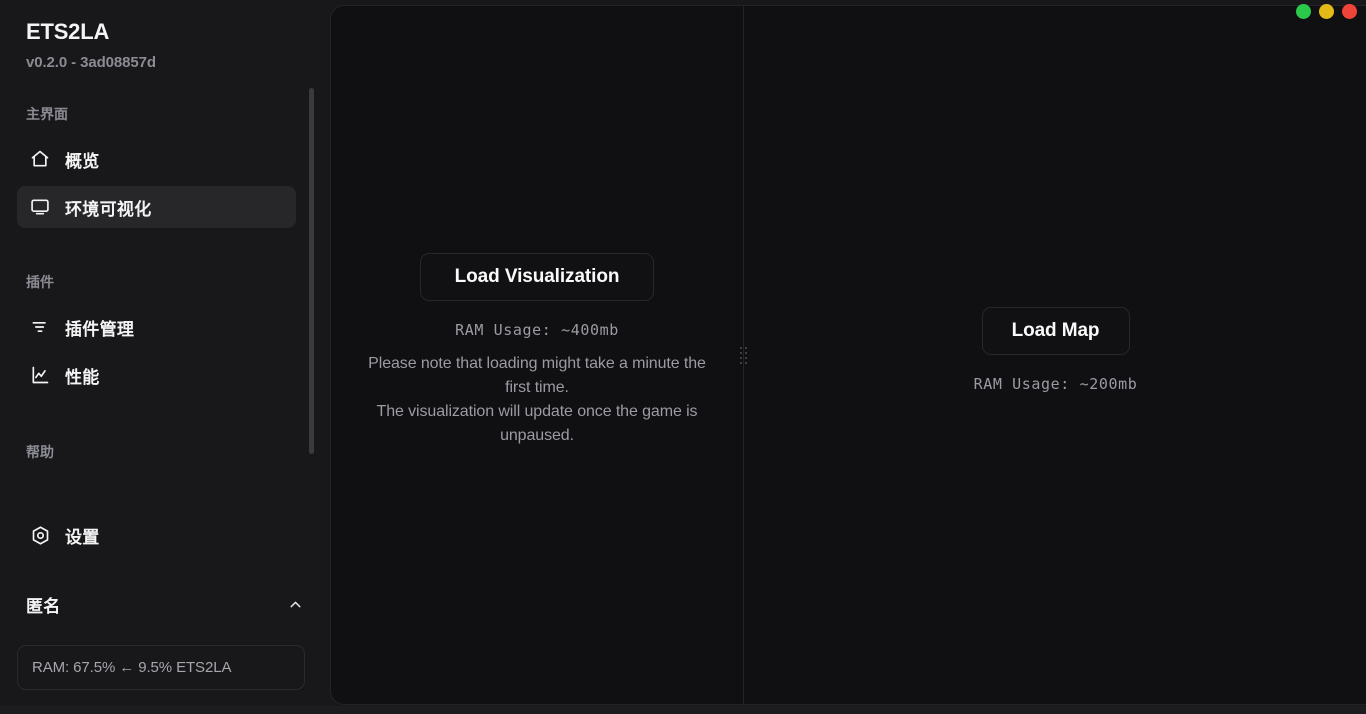 This screenshot has width=1366, height=714. I want to click on app-title: ETS2LA, so click(68, 31).